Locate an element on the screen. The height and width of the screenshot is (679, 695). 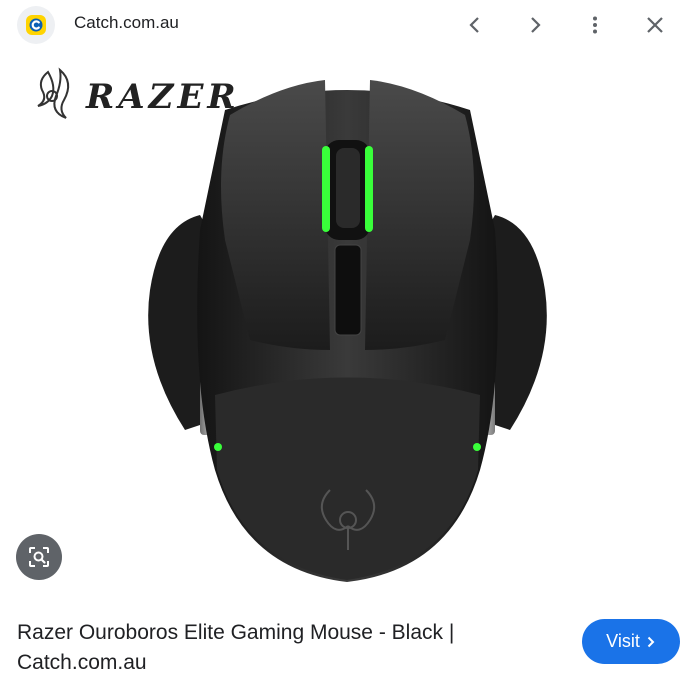
visit-button: Visit is located at coordinates (631, 641).